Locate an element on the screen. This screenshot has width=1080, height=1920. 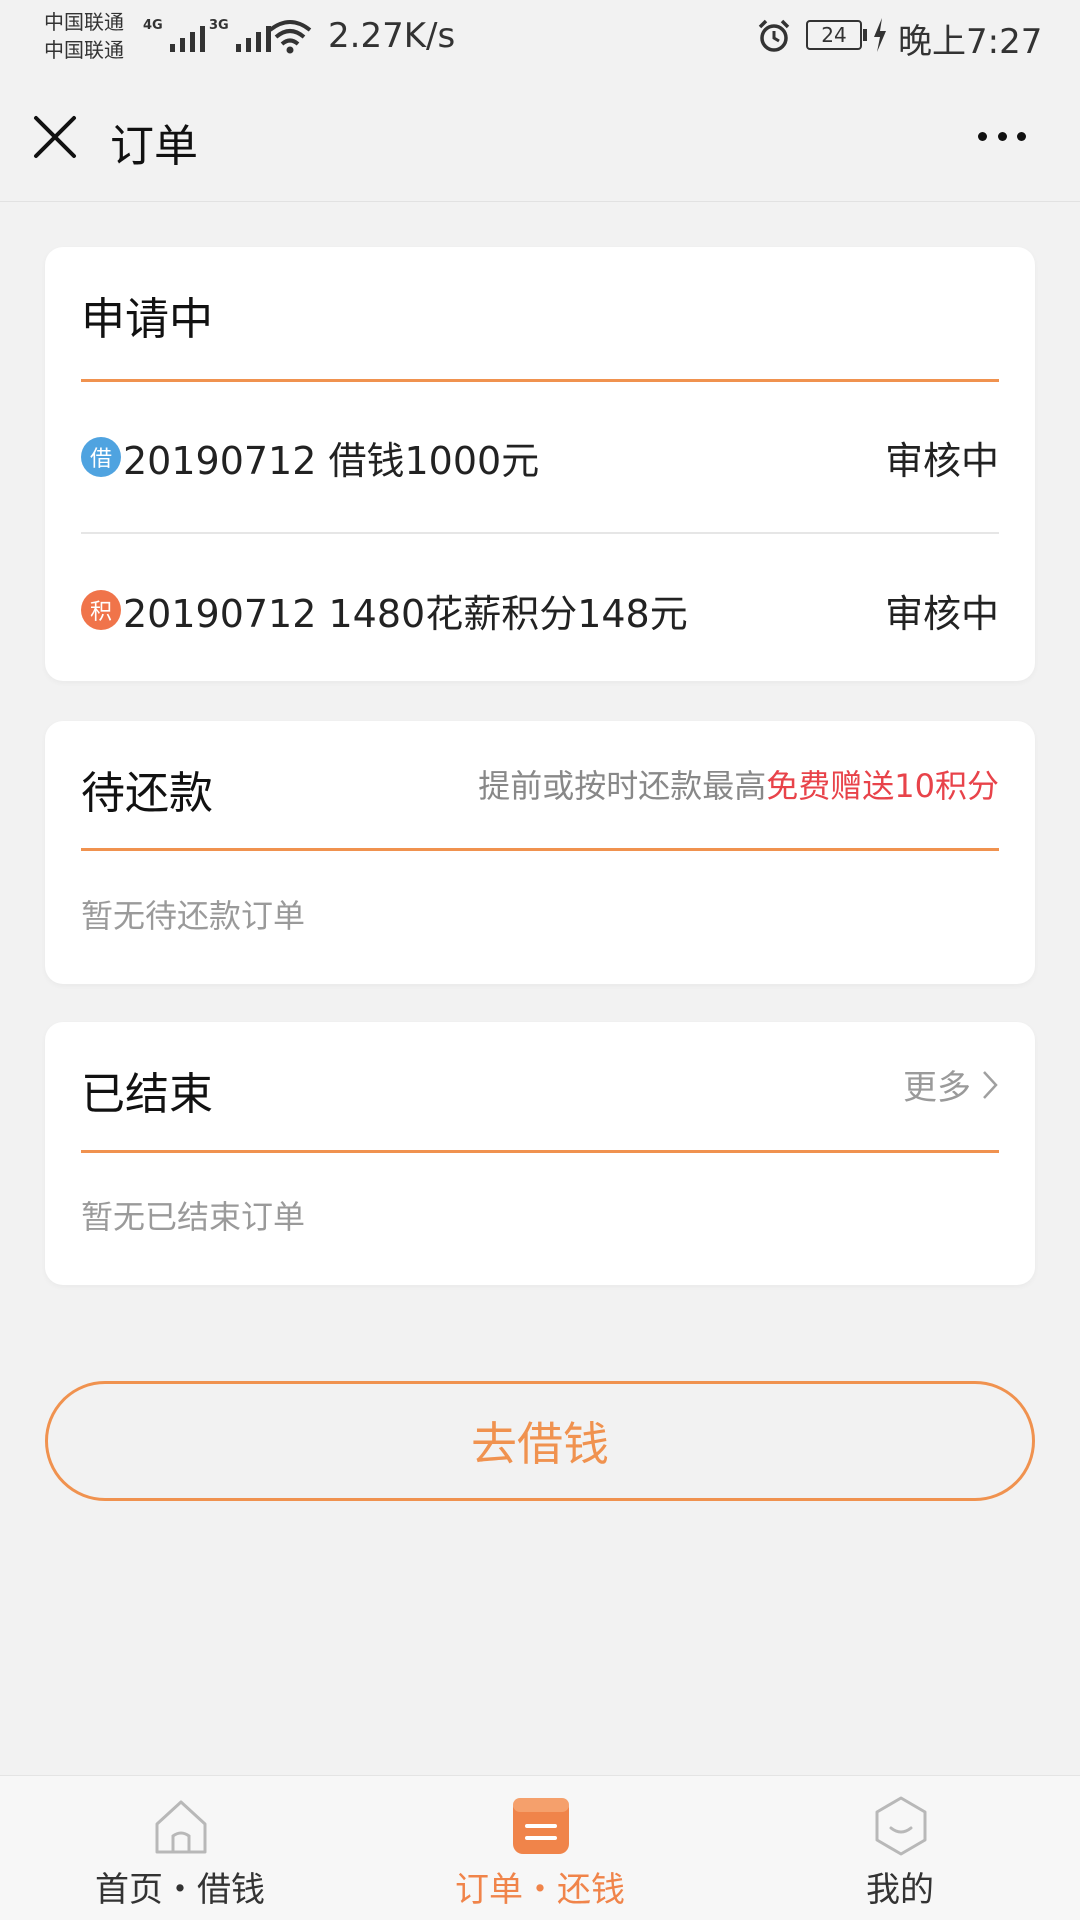
order-row: 借 20190712 借钱1000元 审核中 is located at coordinates (540, 458).